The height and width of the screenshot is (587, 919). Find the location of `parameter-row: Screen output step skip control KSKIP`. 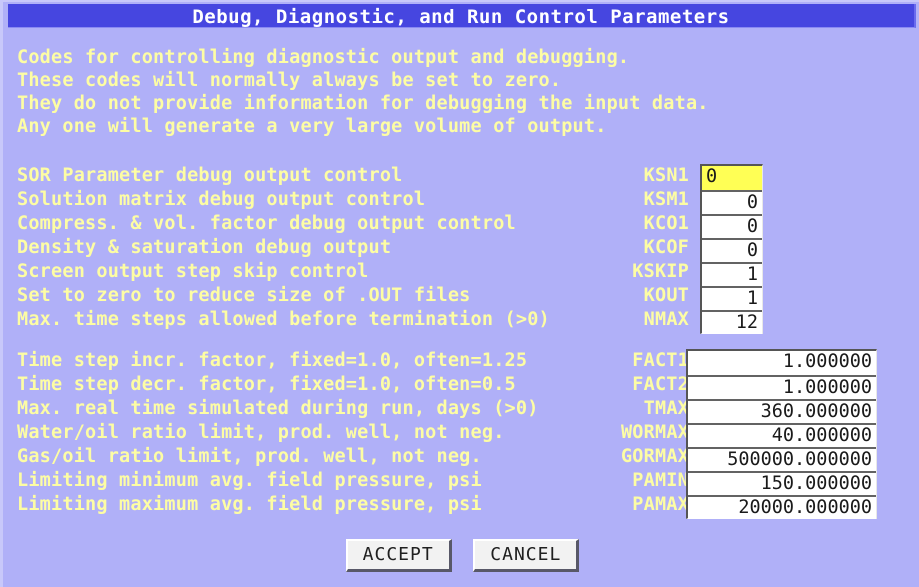

parameter-row: Screen output step skip control KSKIP is located at coordinates (353, 272).